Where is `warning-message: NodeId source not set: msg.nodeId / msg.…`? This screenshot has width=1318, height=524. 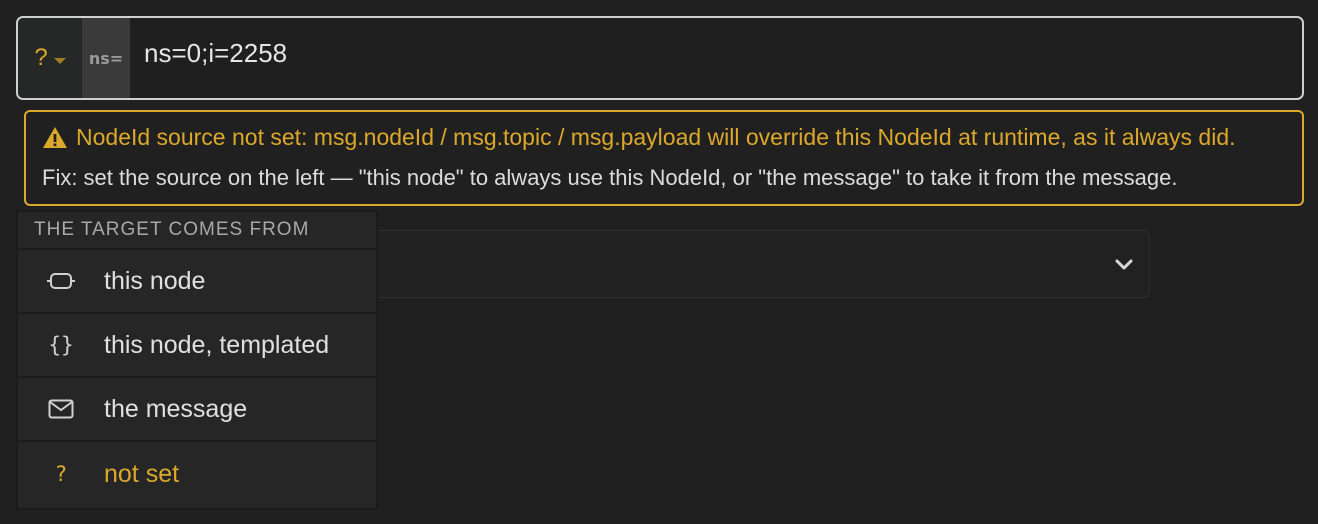 warning-message: NodeId source not set: msg.nodeId / msg.… is located at coordinates (656, 137).